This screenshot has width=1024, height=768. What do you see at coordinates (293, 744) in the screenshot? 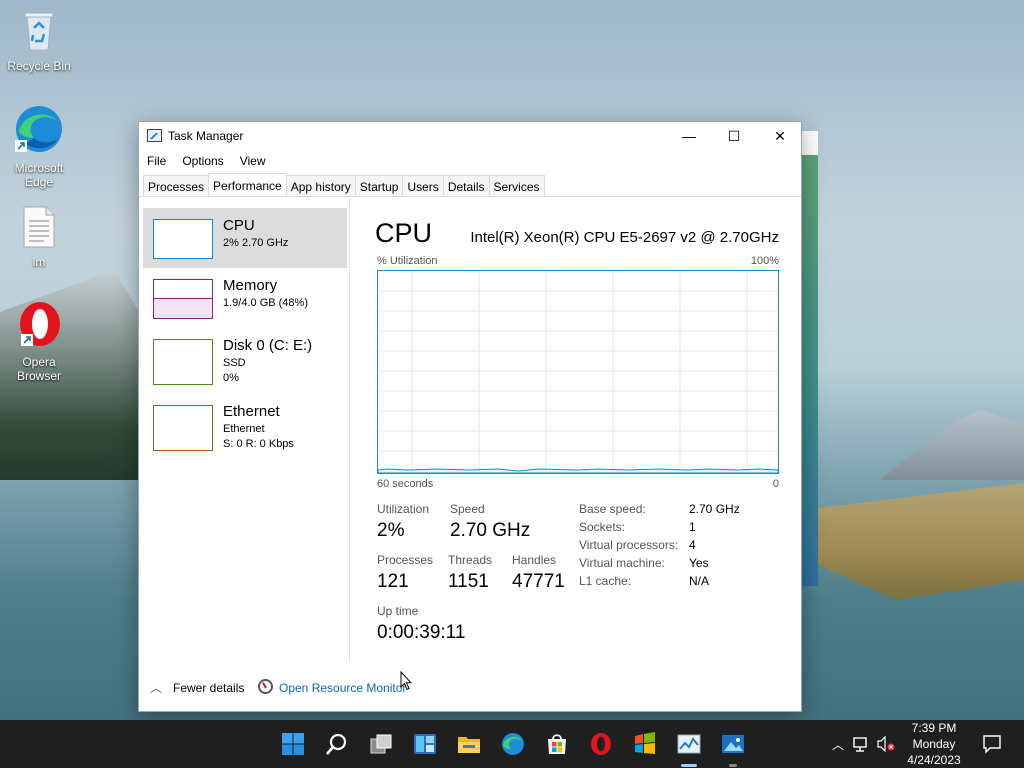
I see `start-icon` at bounding box center [293, 744].